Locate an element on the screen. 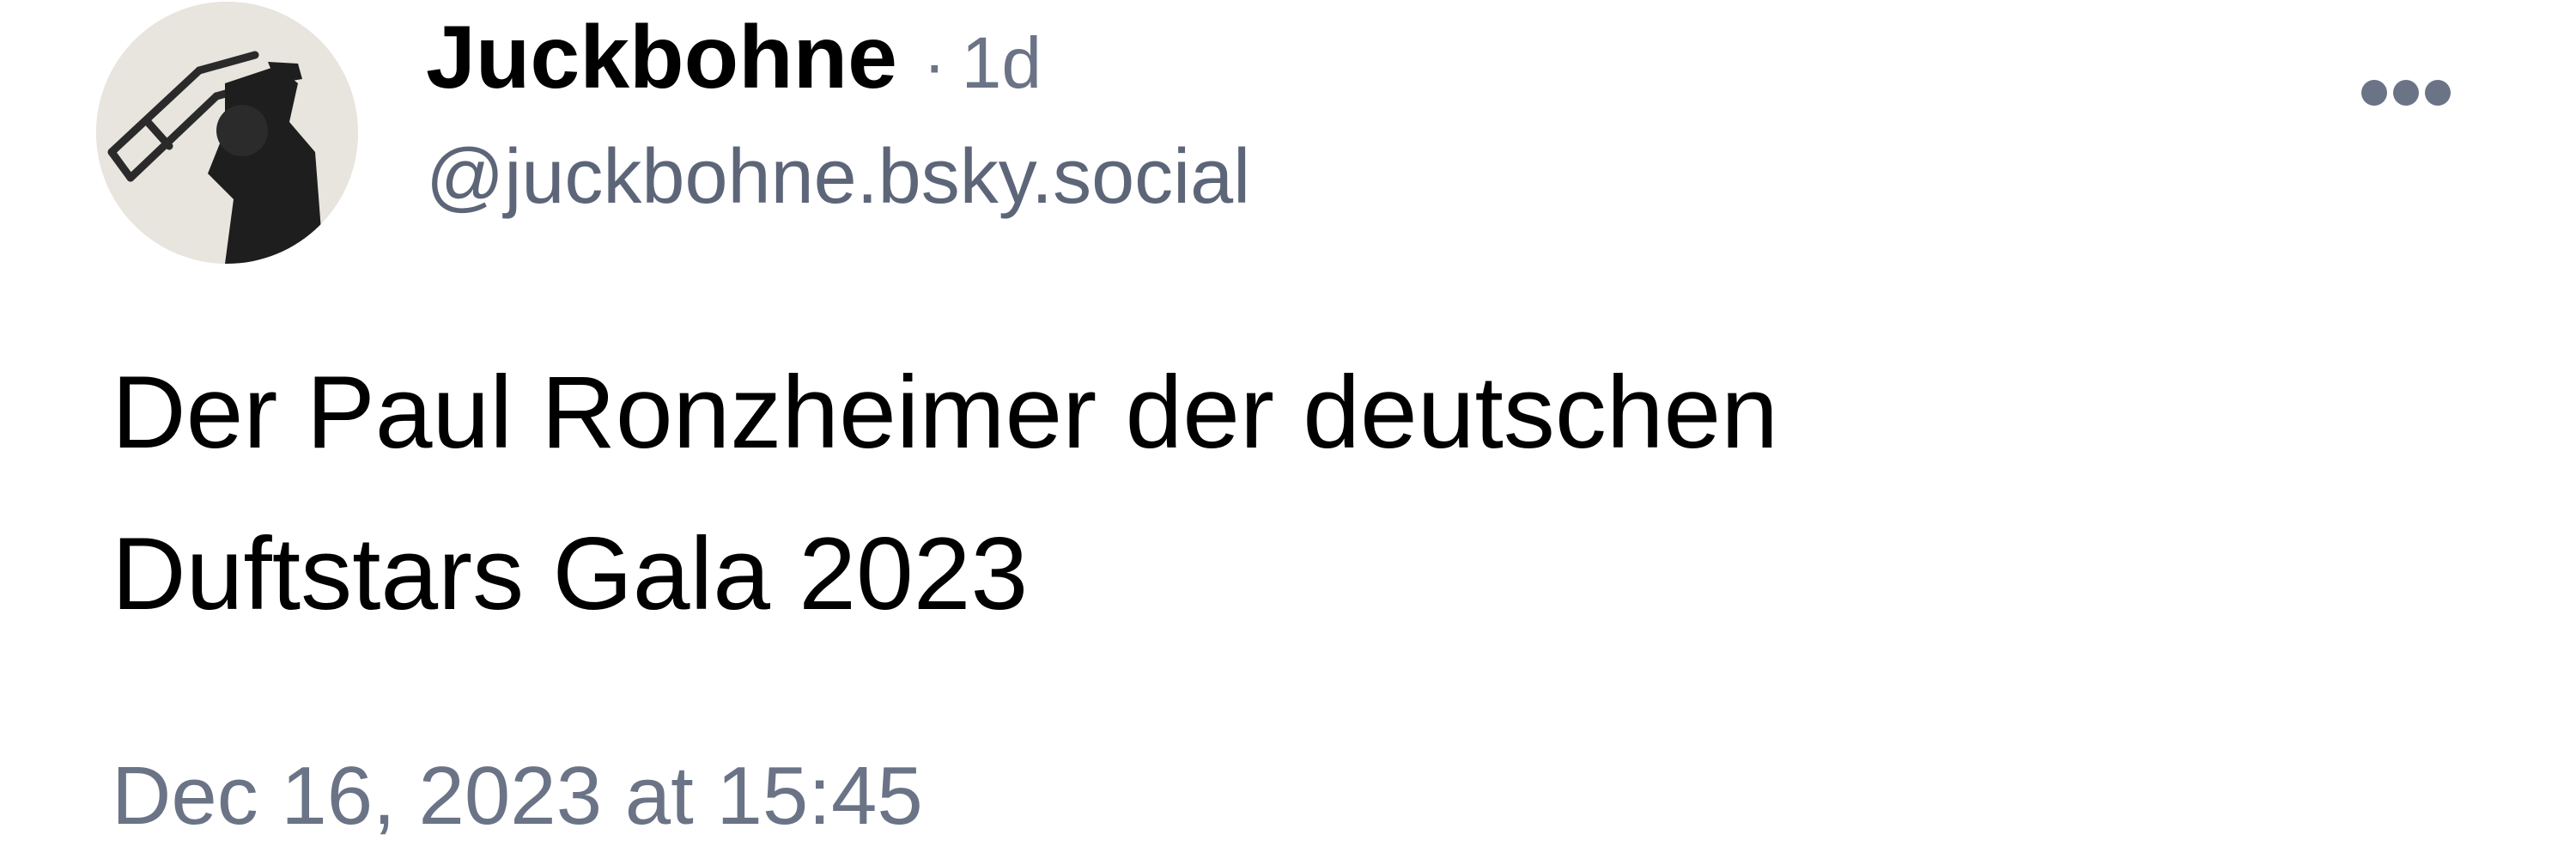  author-display-name: Juckbohne is located at coordinates (662, 58).